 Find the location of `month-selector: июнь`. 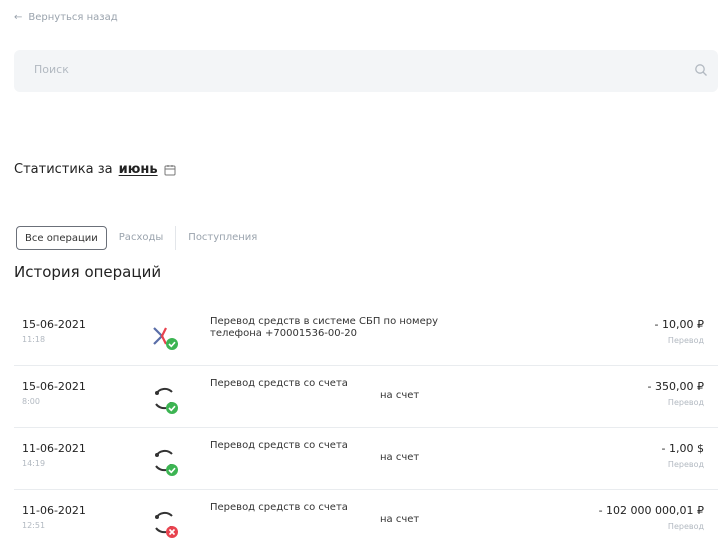

month-selector: июнь is located at coordinates (138, 169).